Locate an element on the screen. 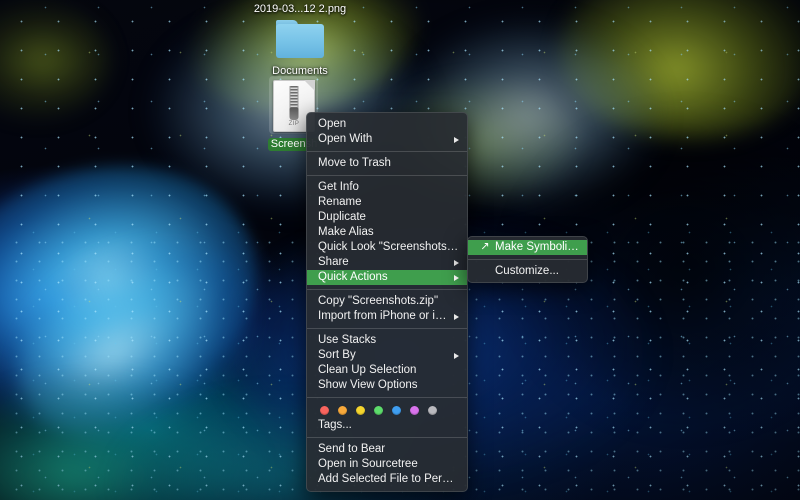 This screenshot has height=500, width=800. desktop-icon-documents: Documents is located at coordinates (300, 49).